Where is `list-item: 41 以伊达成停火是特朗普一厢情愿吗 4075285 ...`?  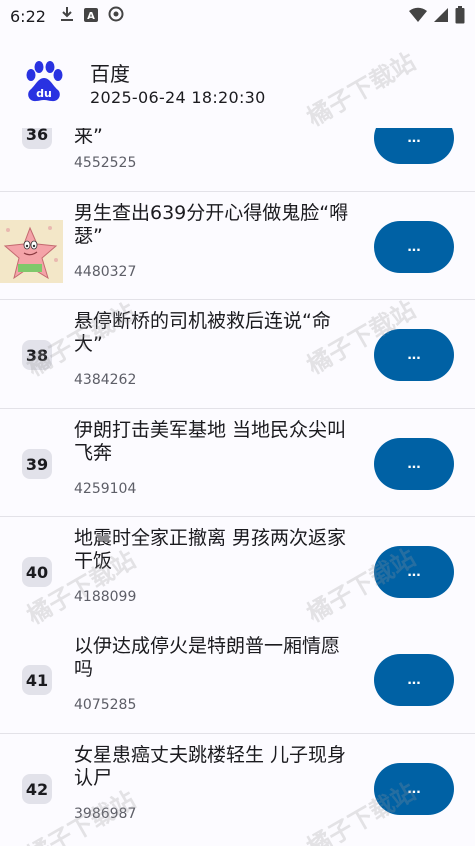 list-item: 41 以伊达成停火是特朗普一厢情愿吗 4075285 ... is located at coordinates (237, 679).